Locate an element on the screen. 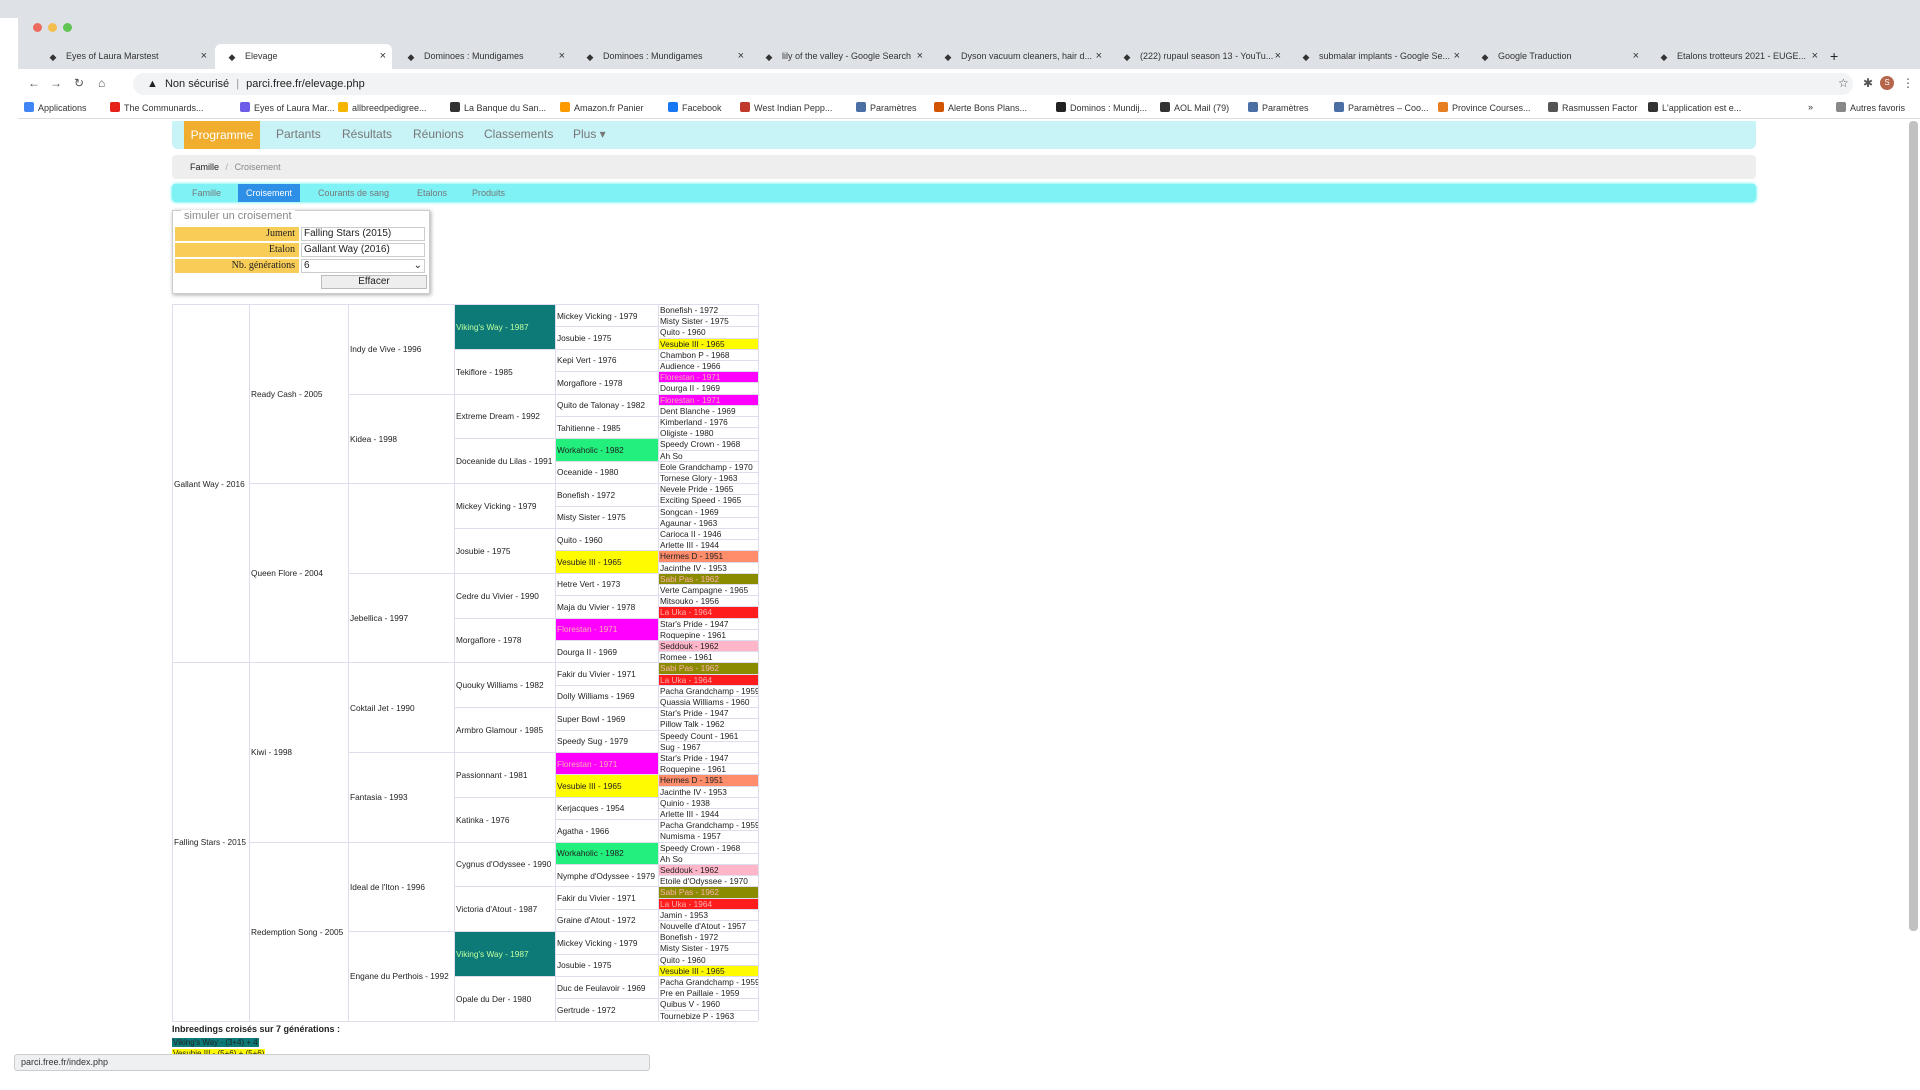 The image size is (1920, 1090). pedigree-cell-g3: Coktail Jet - 1990 is located at coordinates (401, 707).